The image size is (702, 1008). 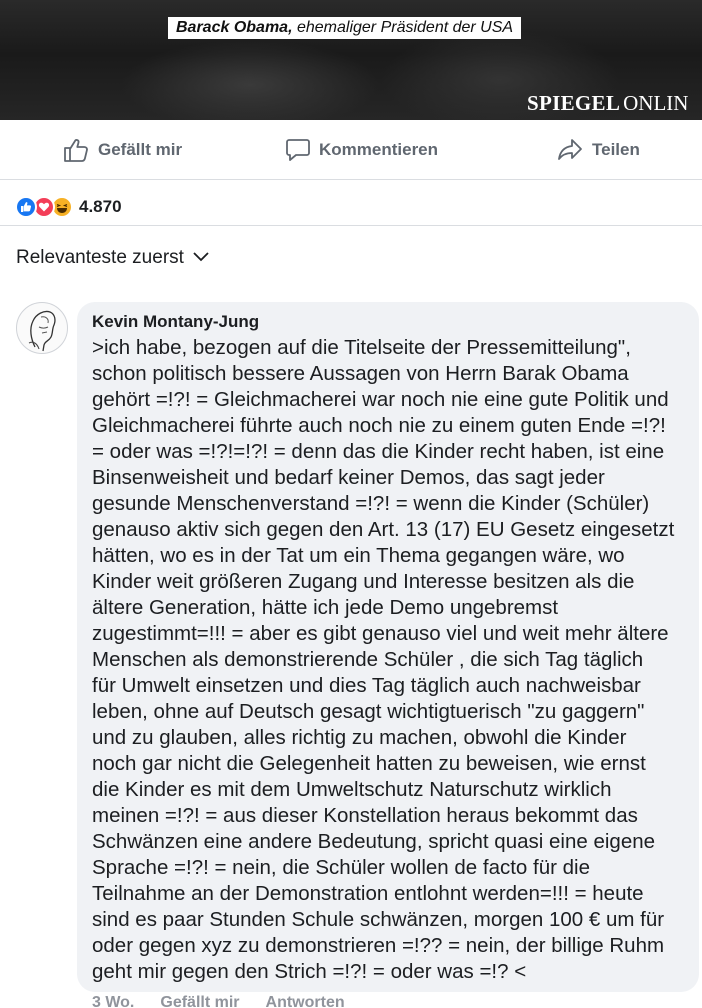 What do you see at coordinates (100, 257) in the screenshot?
I see `sort-label: Relevanteste zuerst` at bounding box center [100, 257].